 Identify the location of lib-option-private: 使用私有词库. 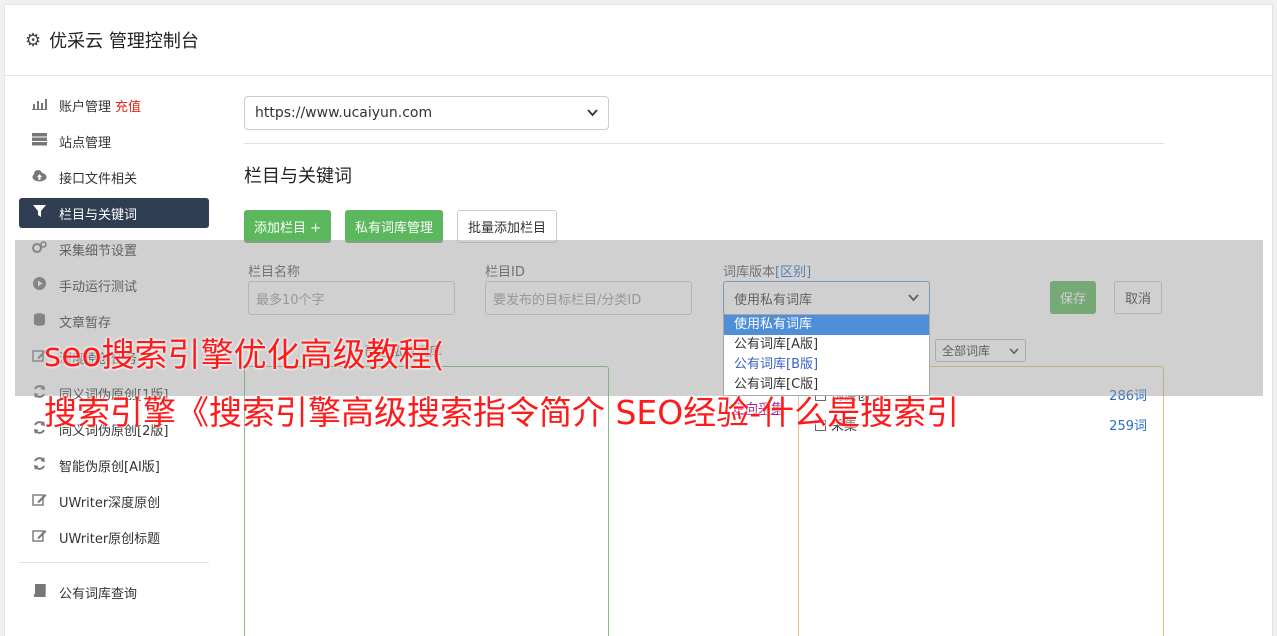
(826, 325).